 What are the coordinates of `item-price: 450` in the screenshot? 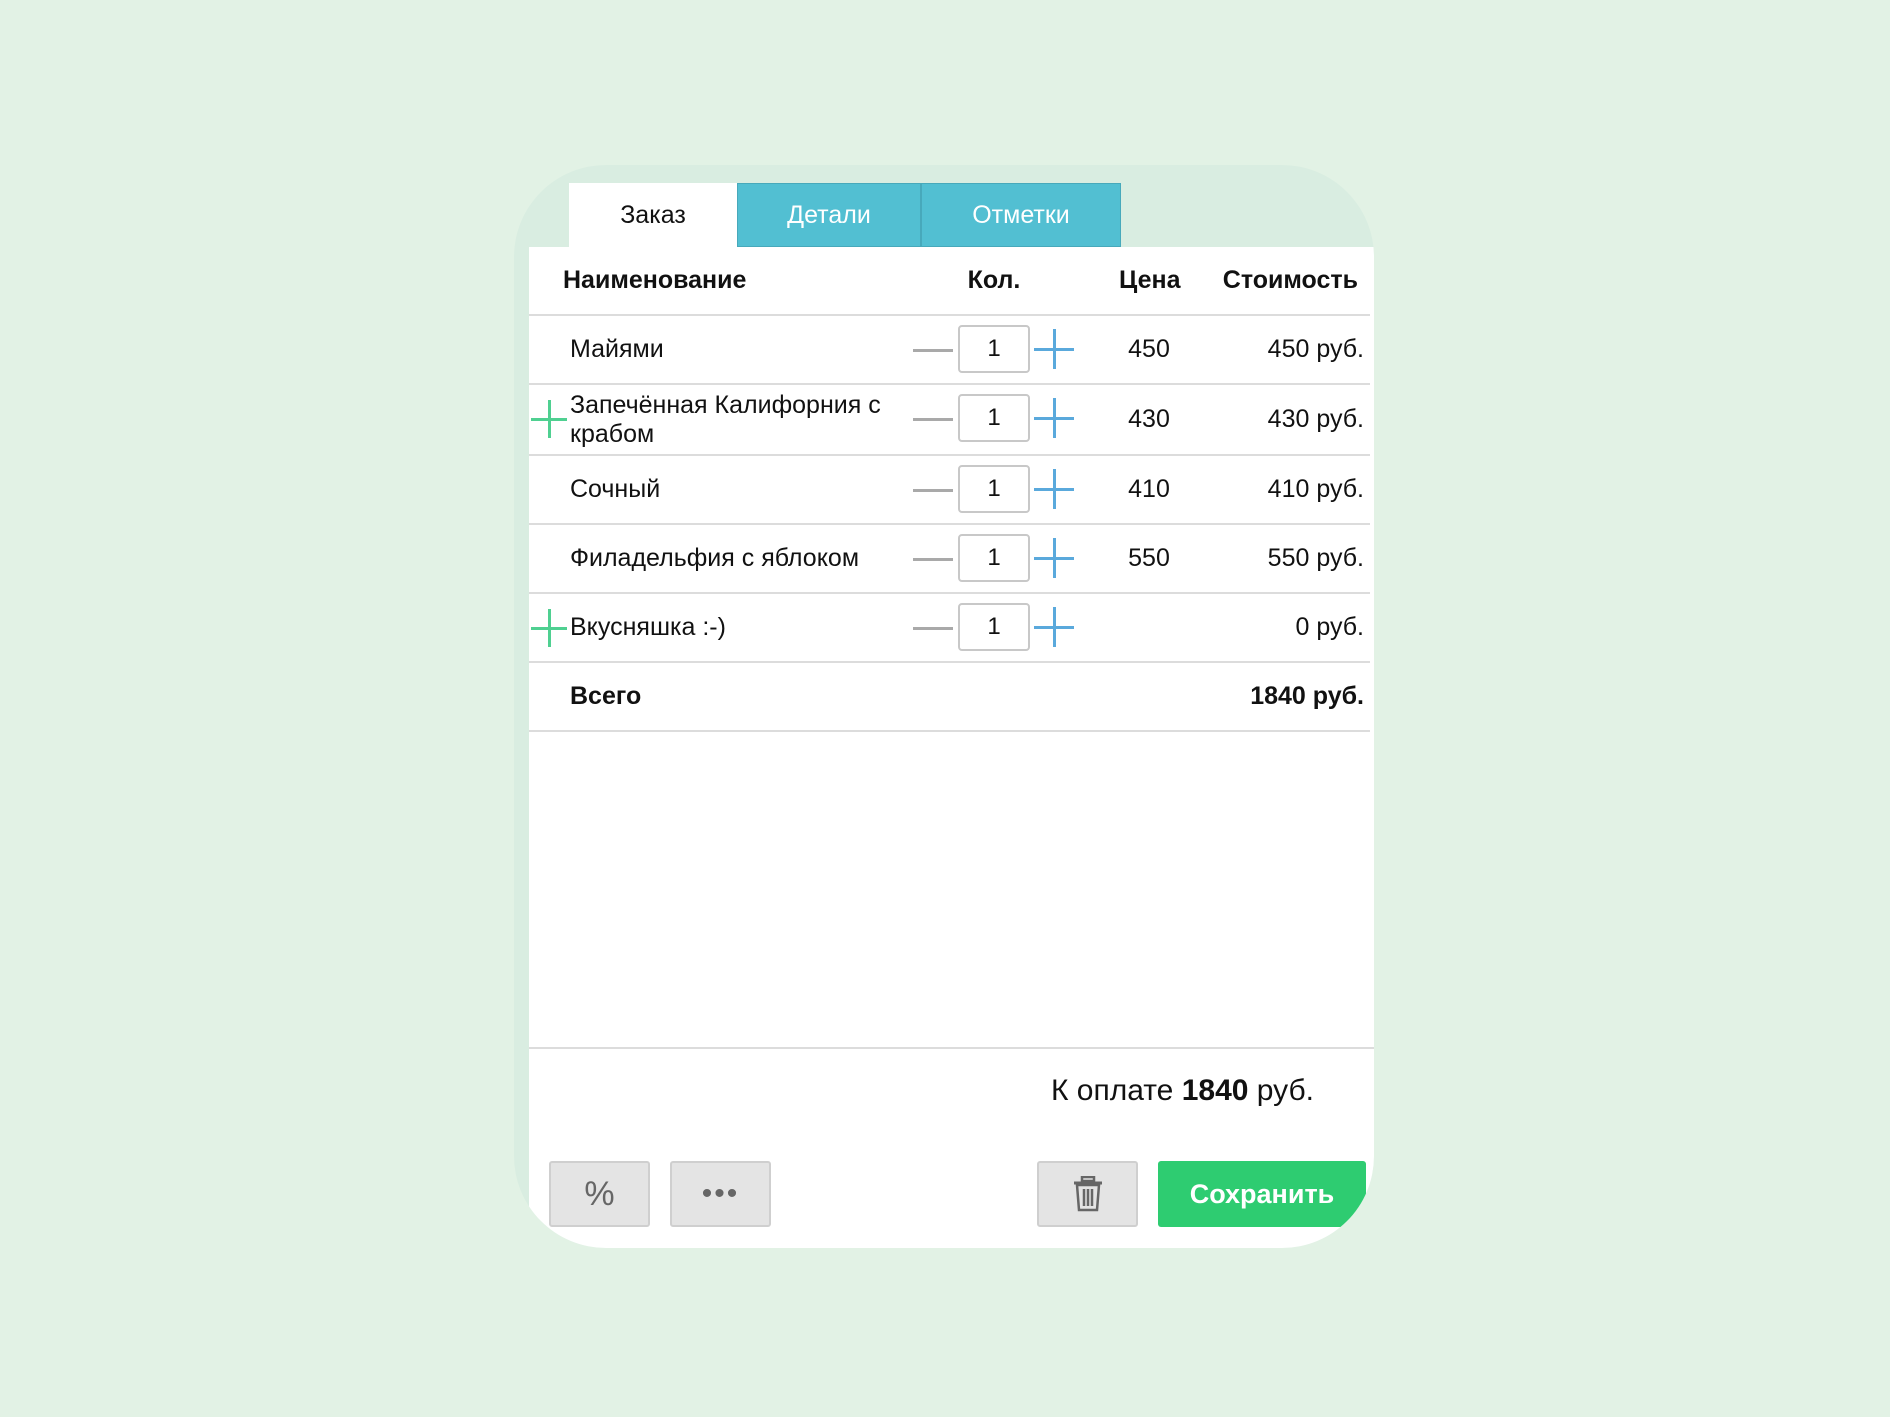 It's located at (1149, 349).